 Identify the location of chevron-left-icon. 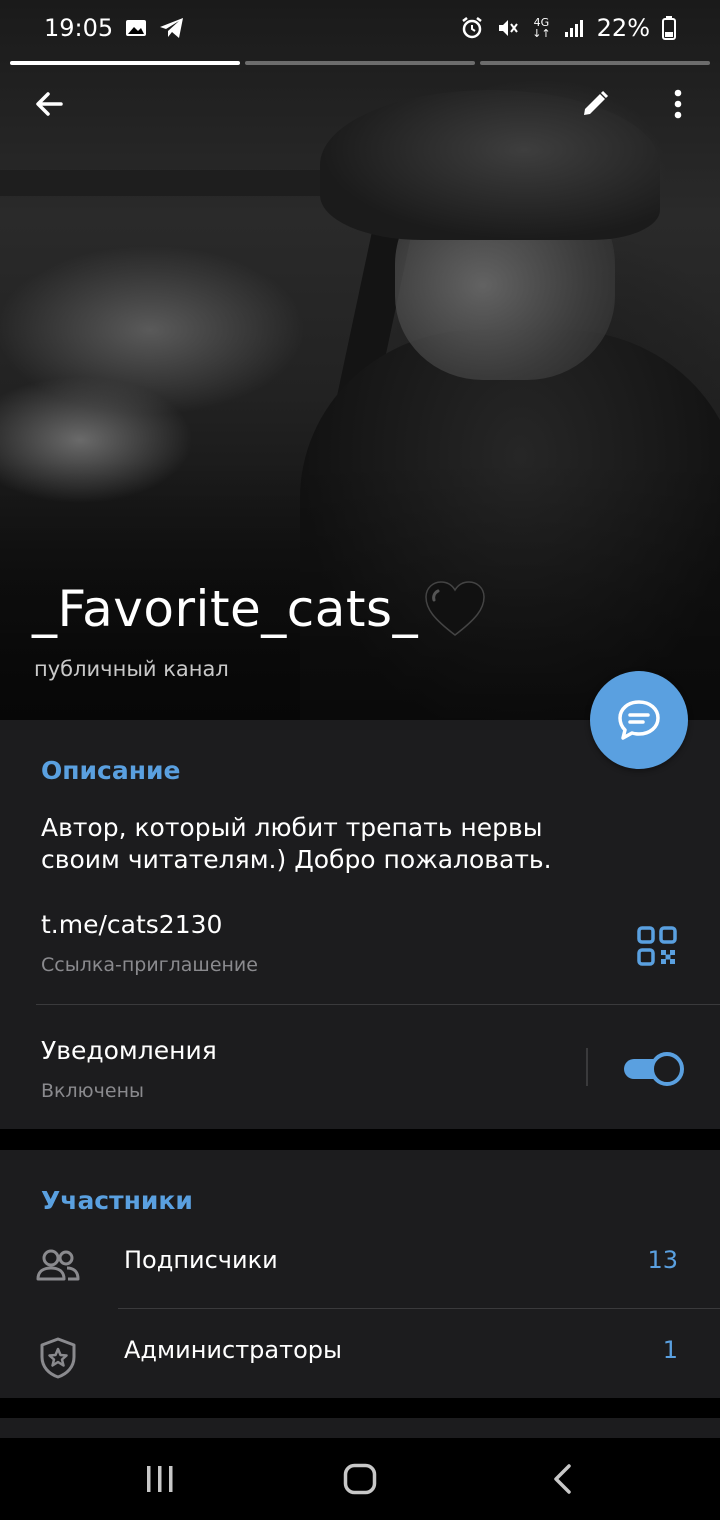
(562, 1479).